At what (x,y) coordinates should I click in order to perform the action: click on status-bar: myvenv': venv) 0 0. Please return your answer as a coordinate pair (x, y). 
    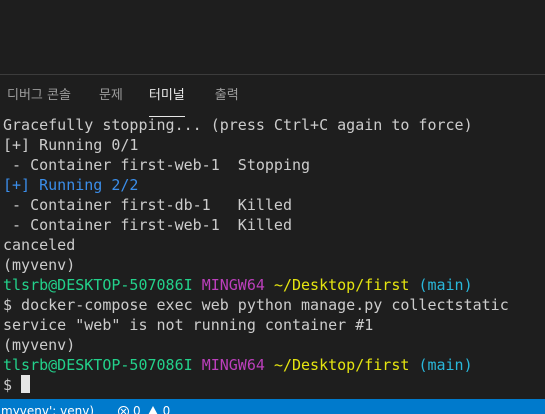
    Looking at the image, I should click on (272, 406).